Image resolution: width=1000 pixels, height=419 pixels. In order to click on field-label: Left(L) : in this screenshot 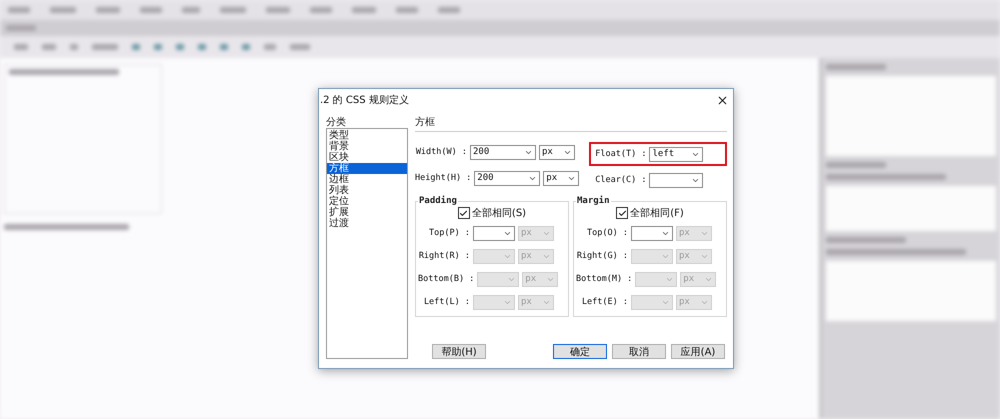, I will do `click(446, 302)`.